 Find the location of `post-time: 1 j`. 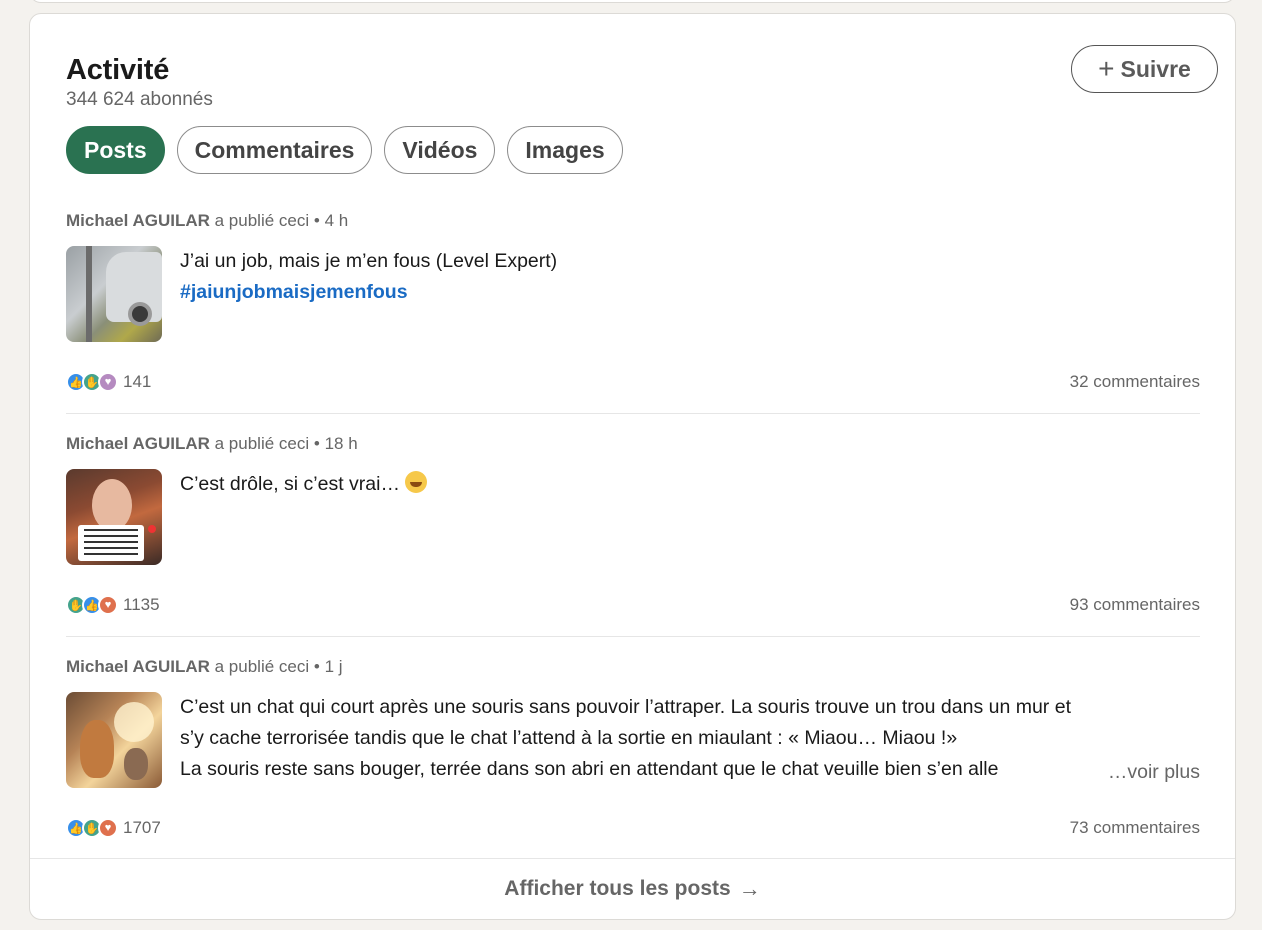

post-time: 1 j is located at coordinates (333, 666).